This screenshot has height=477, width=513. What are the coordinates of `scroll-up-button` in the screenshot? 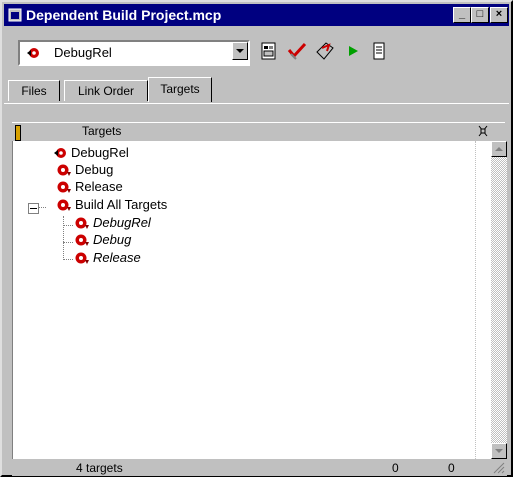 It's located at (499, 149).